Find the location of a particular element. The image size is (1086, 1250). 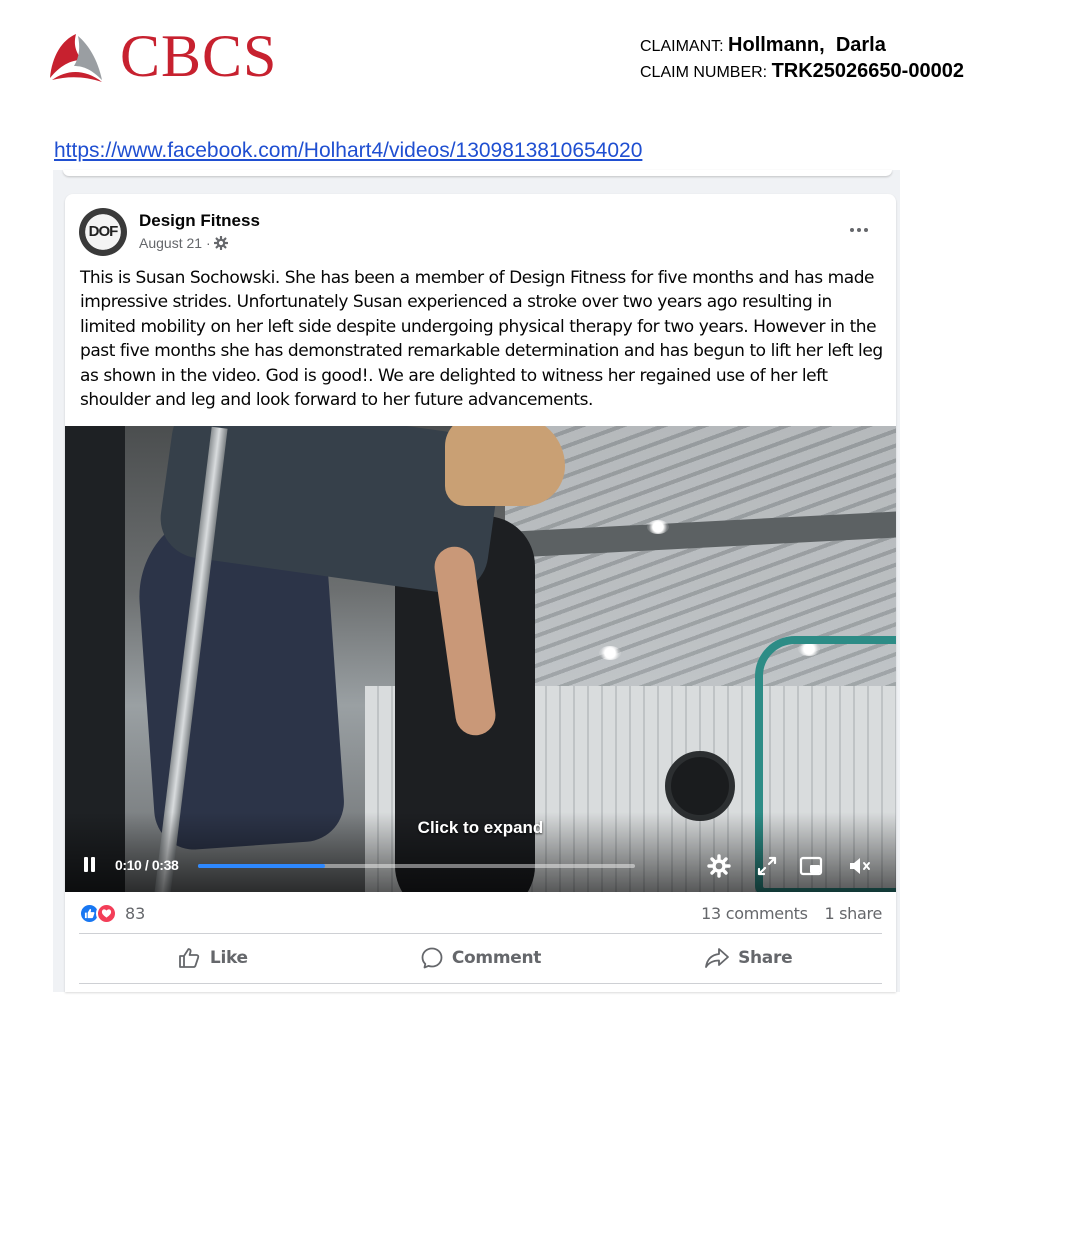

comment-button: Comment is located at coordinates (481, 958).